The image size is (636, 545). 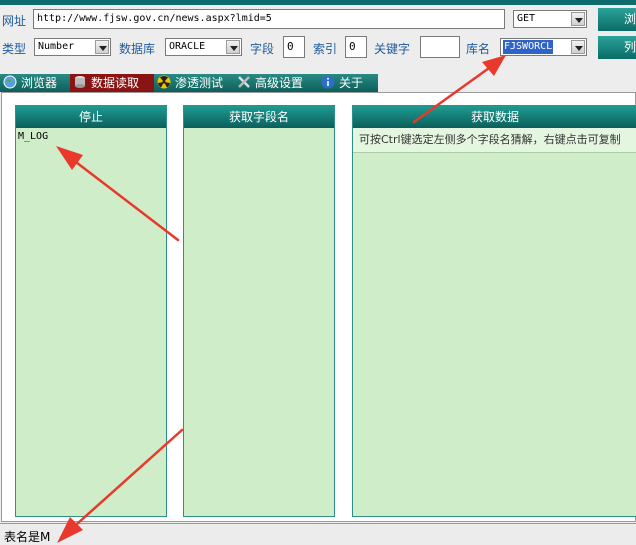 I want to click on database-icon, so click(x=80, y=82).